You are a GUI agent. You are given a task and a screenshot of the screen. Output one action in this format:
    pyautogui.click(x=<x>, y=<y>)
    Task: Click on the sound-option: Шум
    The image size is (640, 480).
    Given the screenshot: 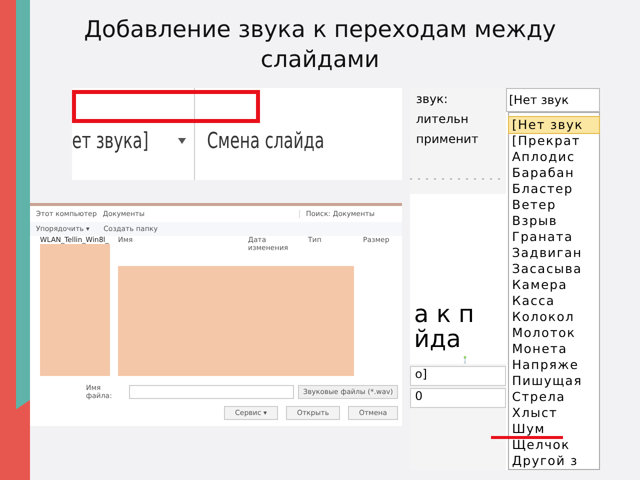 What is the action you would take?
    pyautogui.click(x=554, y=429)
    